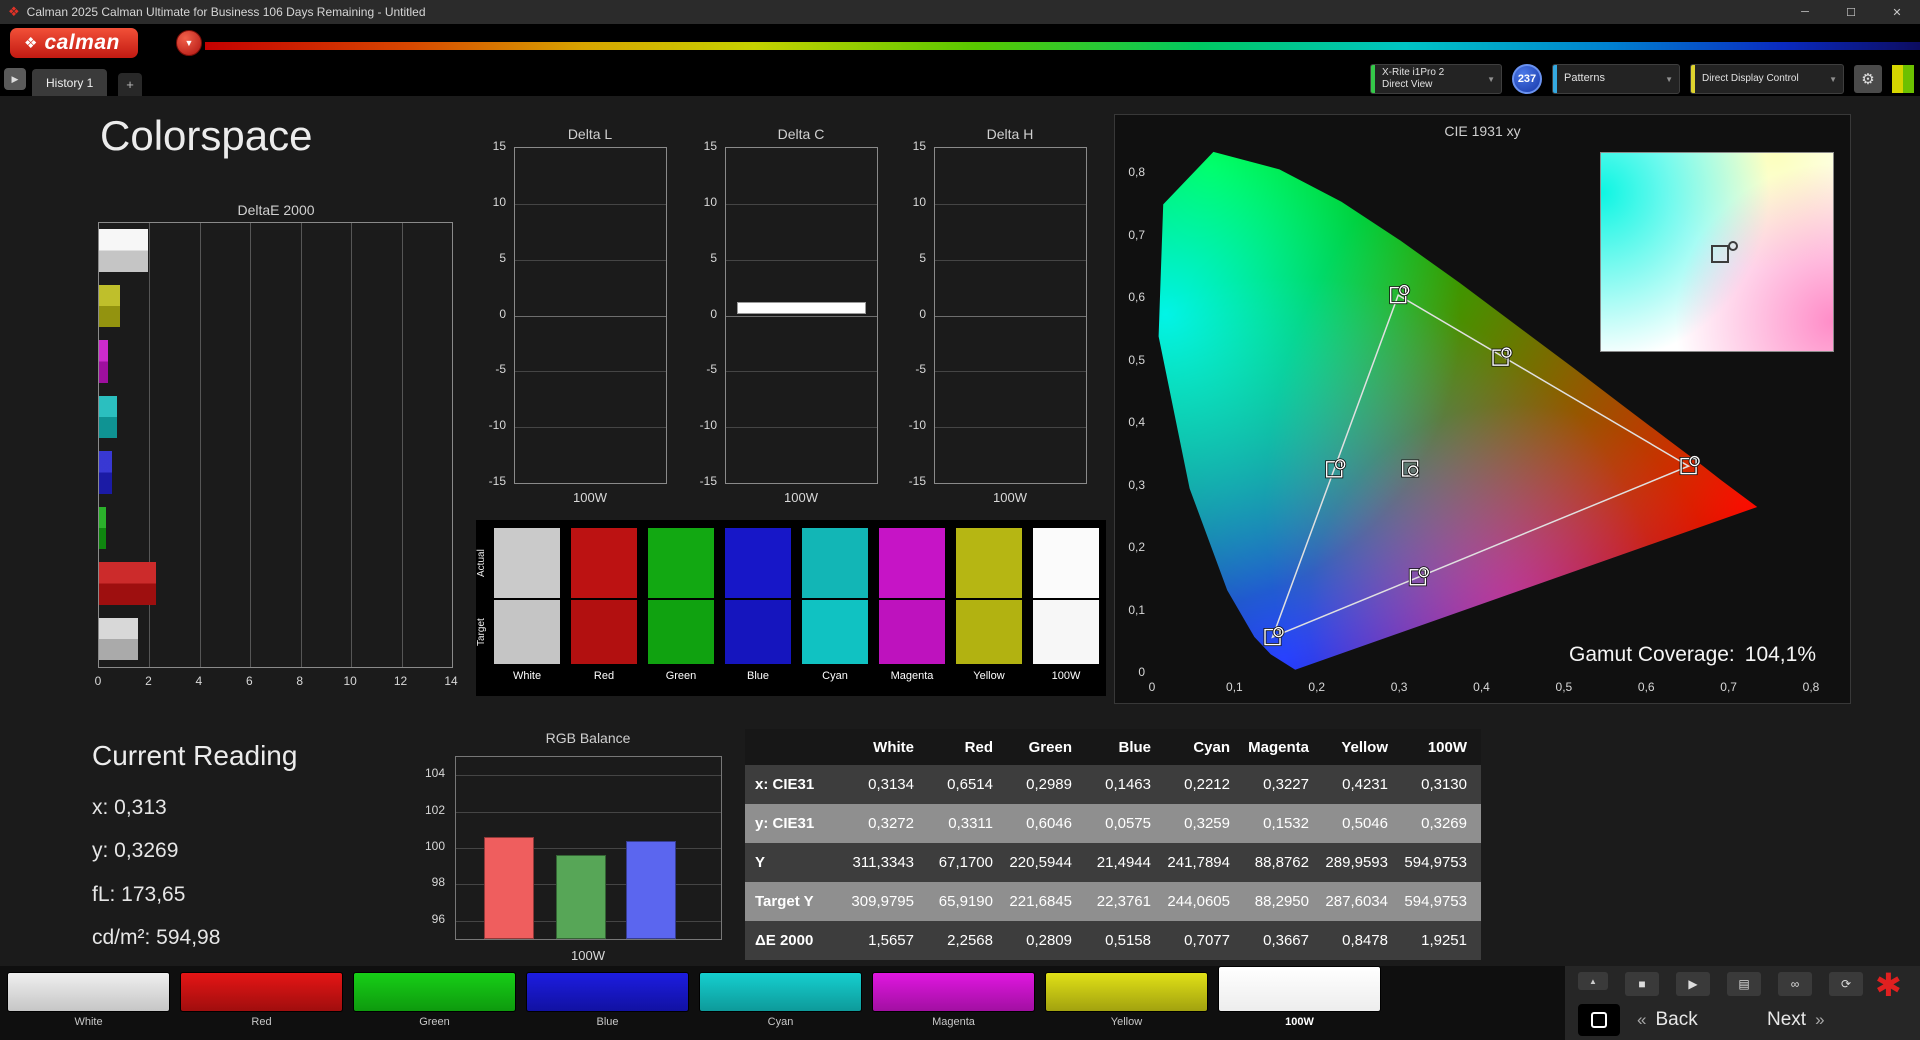  What do you see at coordinates (607, 992) in the screenshot?
I see `patch-button-blue` at bounding box center [607, 992].